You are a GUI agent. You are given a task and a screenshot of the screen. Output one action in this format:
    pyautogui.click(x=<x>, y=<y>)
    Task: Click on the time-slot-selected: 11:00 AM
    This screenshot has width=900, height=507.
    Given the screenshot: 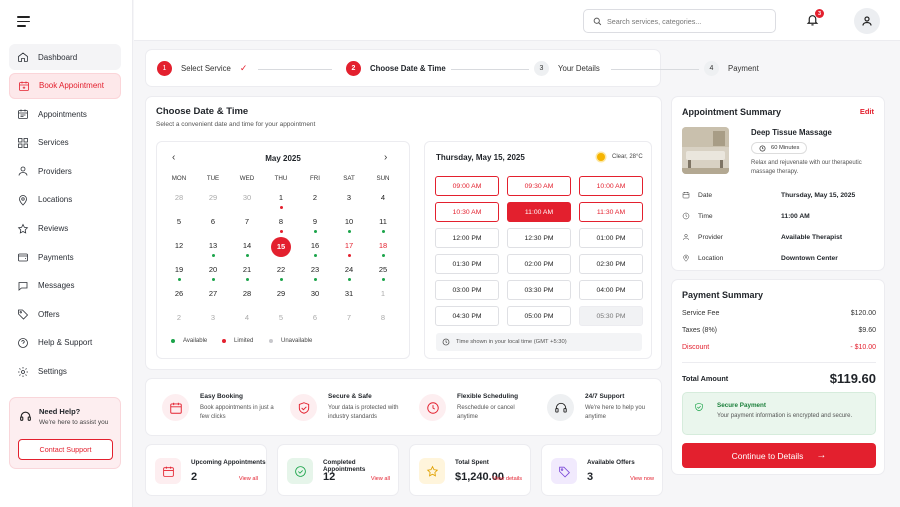 What is the action you would take?
    pyautogui.click(x=539, y=212)
    